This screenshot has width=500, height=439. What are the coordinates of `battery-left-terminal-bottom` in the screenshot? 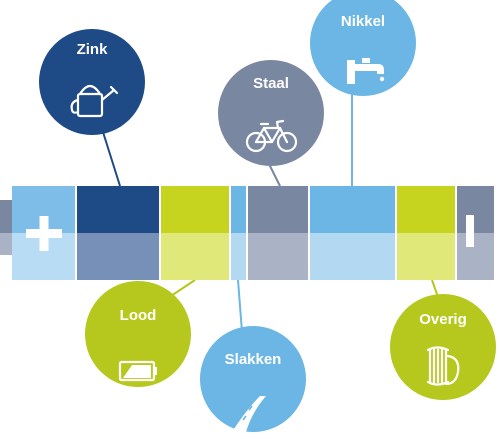 It's located at (7, 244).